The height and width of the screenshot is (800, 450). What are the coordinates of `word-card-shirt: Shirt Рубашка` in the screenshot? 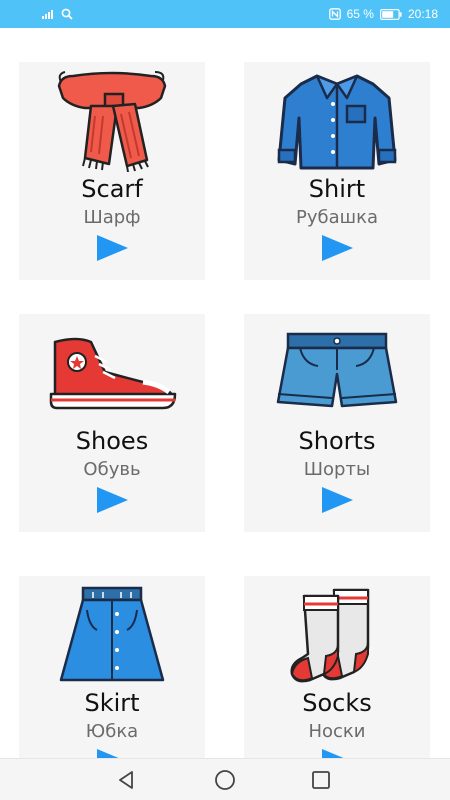 It's located at (337, 171).